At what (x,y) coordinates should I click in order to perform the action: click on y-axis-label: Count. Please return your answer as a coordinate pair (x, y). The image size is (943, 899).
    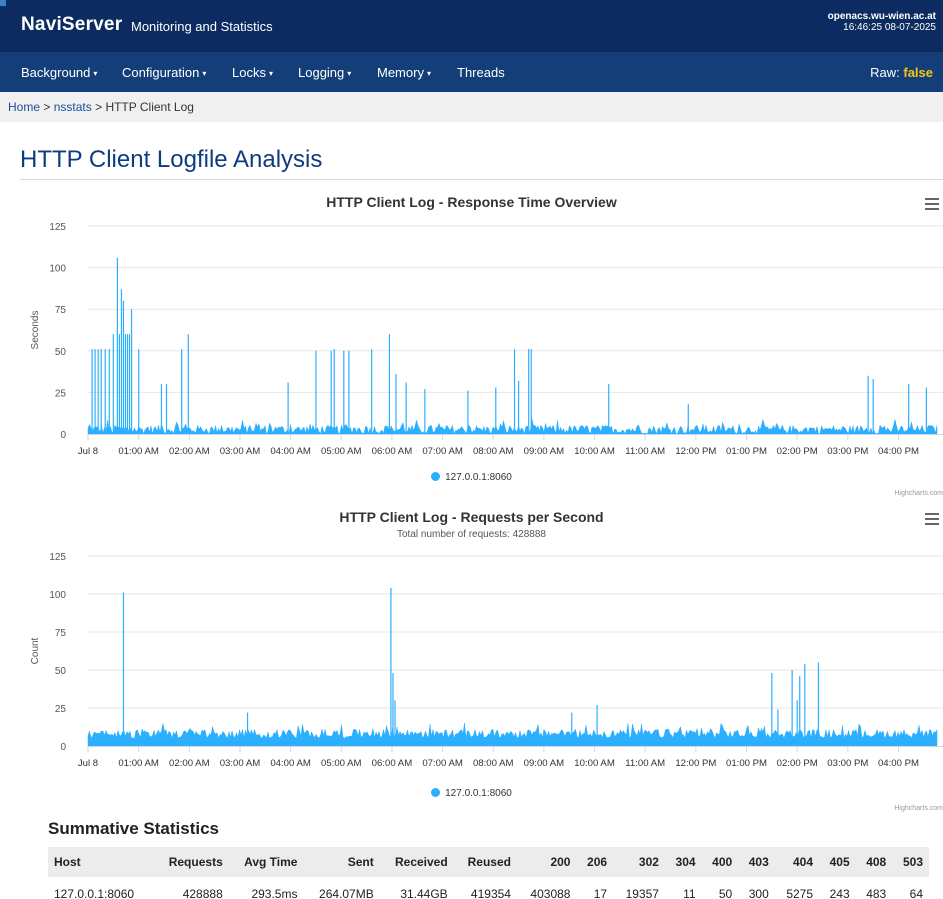
    Looking at the image, I should click on (35, 650).